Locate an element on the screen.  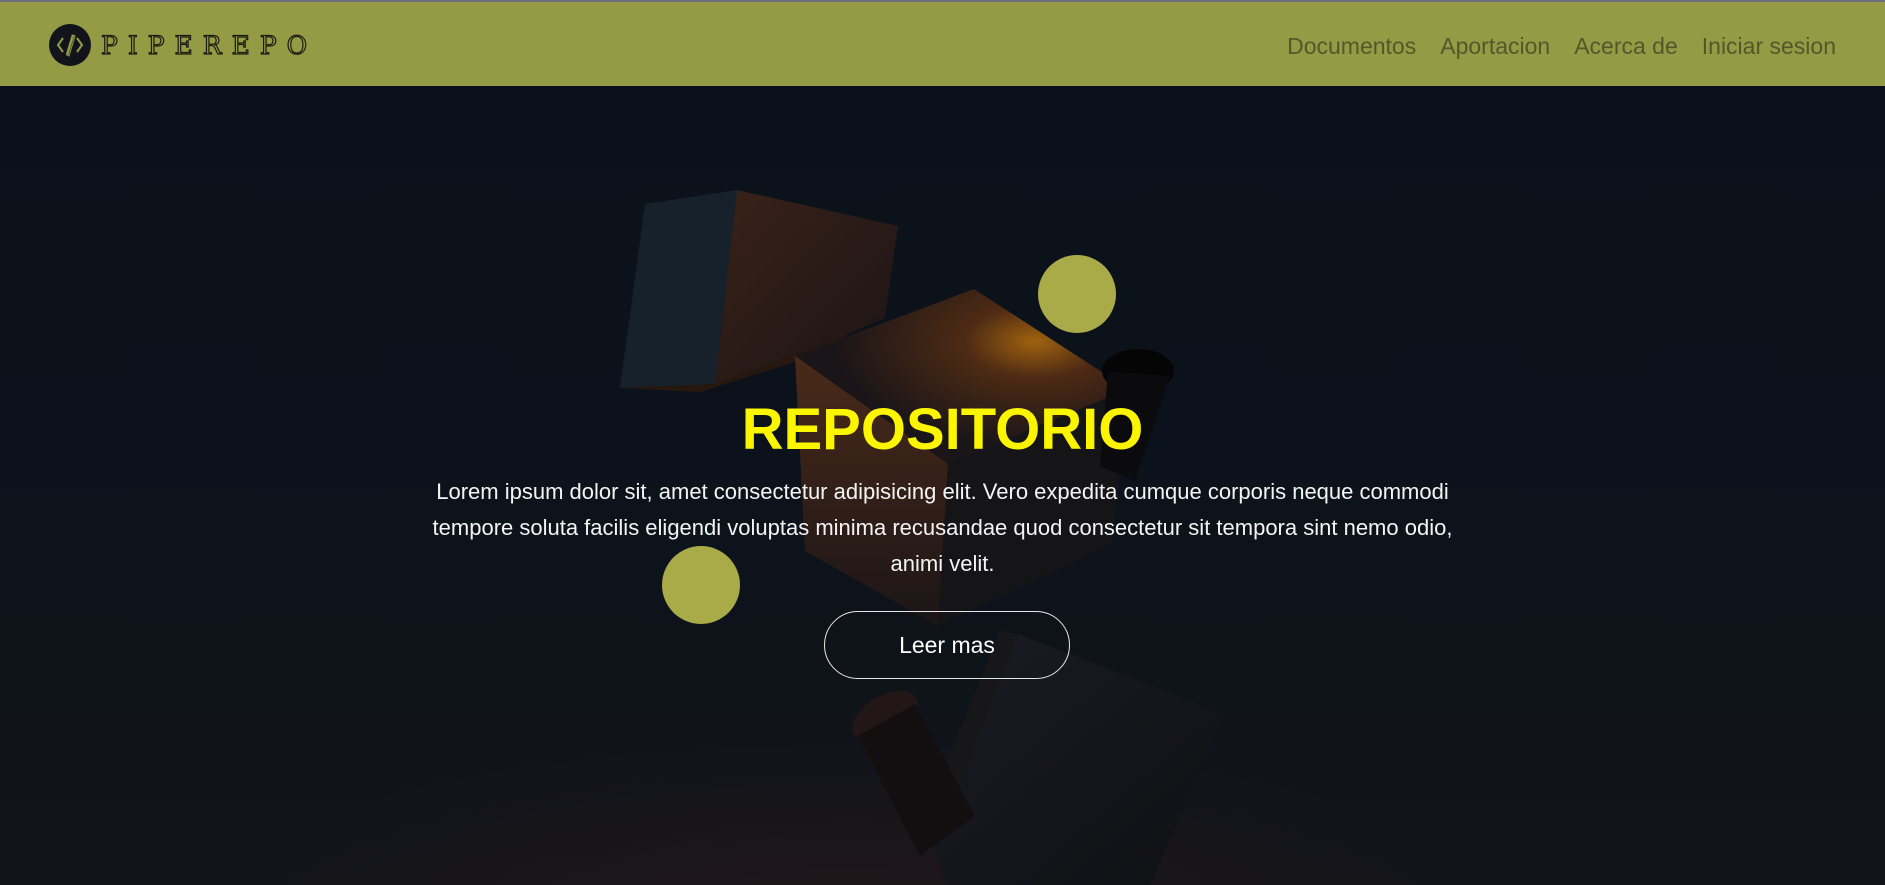
nav-link-acerca-de: Acerca de is located at coordinates (1626, 46).